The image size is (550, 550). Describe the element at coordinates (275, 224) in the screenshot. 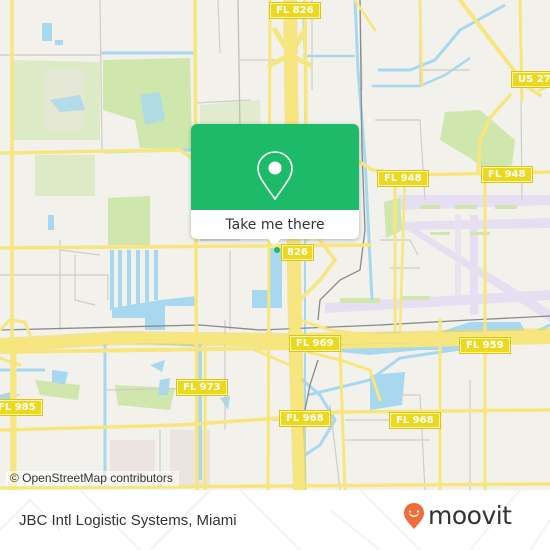

I see `take-me-there-button: Take me there` at that location.